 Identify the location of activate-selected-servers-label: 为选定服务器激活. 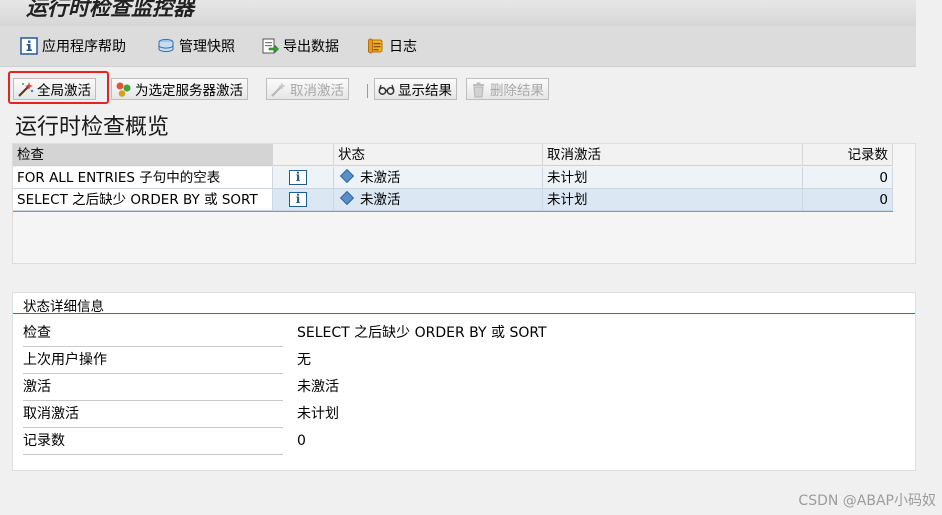
(189, 91).